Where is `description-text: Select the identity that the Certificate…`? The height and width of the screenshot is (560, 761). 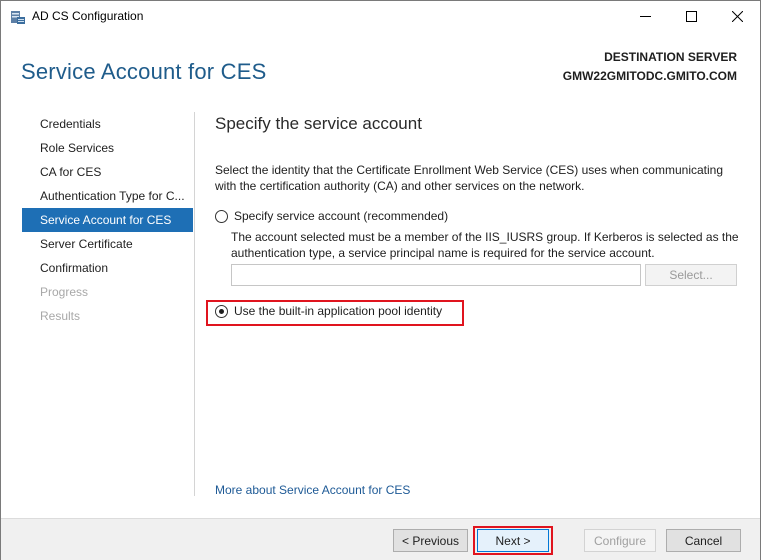
description-text: Select the identity that the Certificate… is located at coordinates (469, 178).